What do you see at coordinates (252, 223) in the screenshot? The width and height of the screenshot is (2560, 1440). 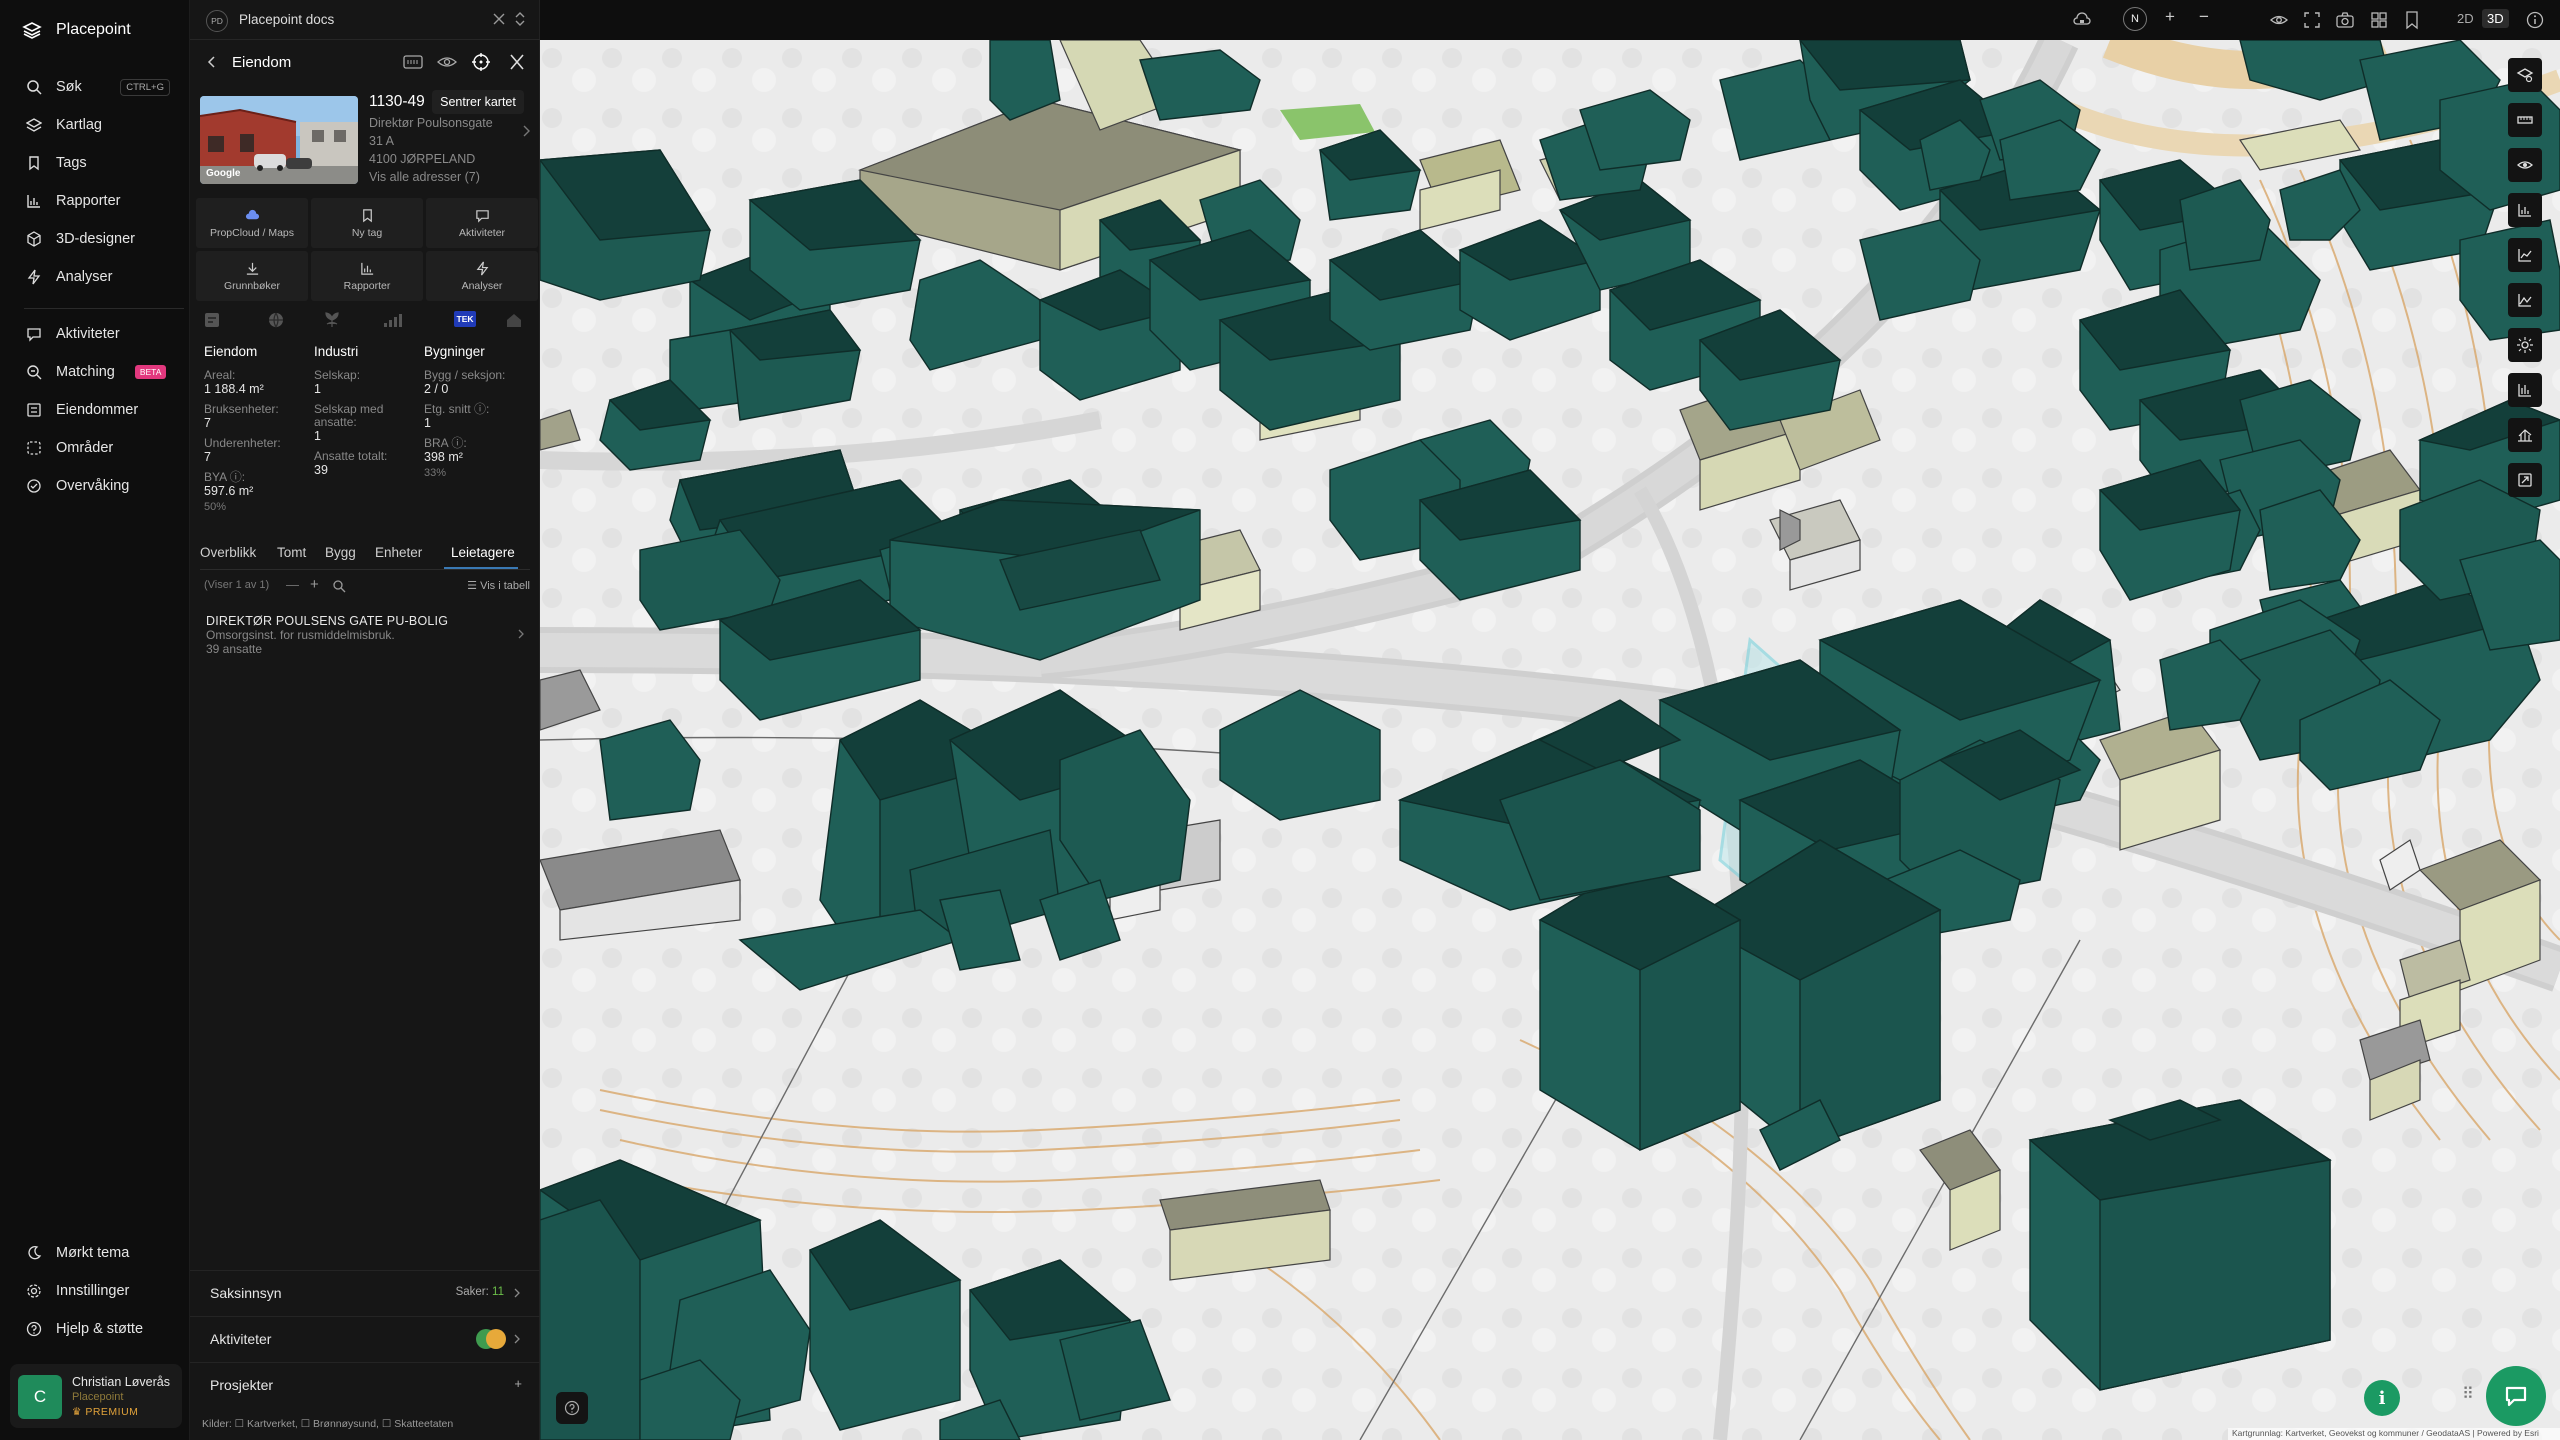 I see `action-propcloud: PropCloud / Maps` at bounding box center [252, 223].